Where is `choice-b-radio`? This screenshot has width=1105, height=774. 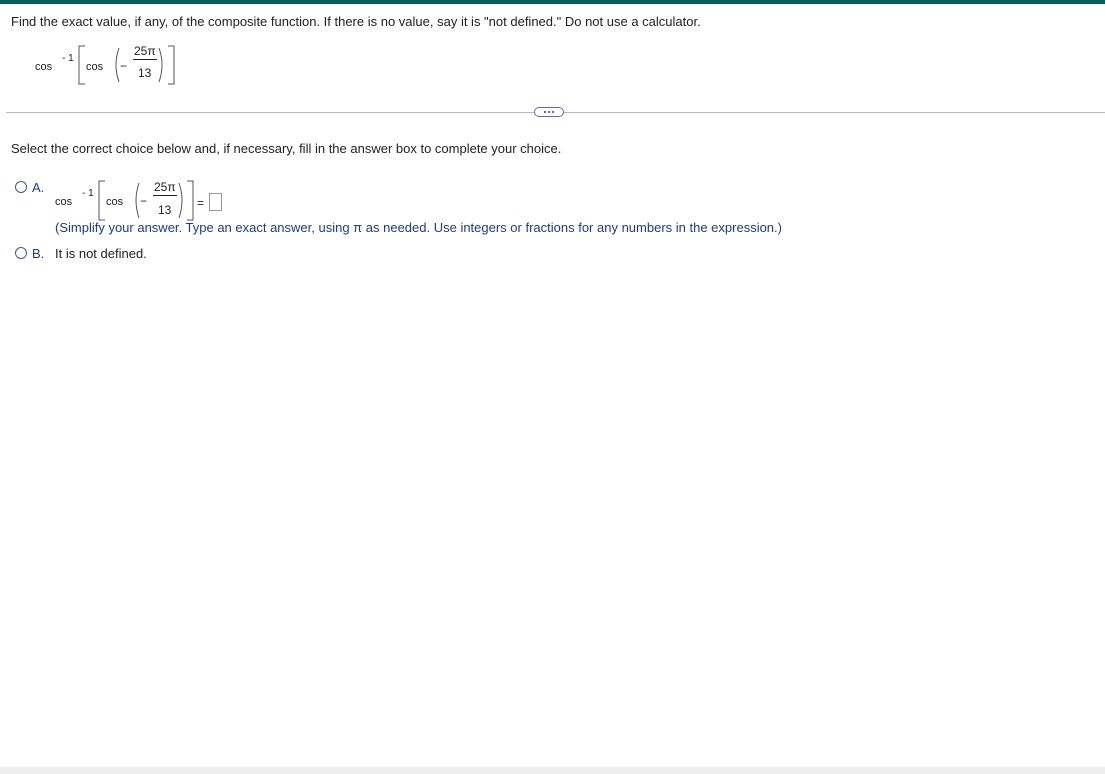 choice-b-radio is located at coordinates (21, 253).